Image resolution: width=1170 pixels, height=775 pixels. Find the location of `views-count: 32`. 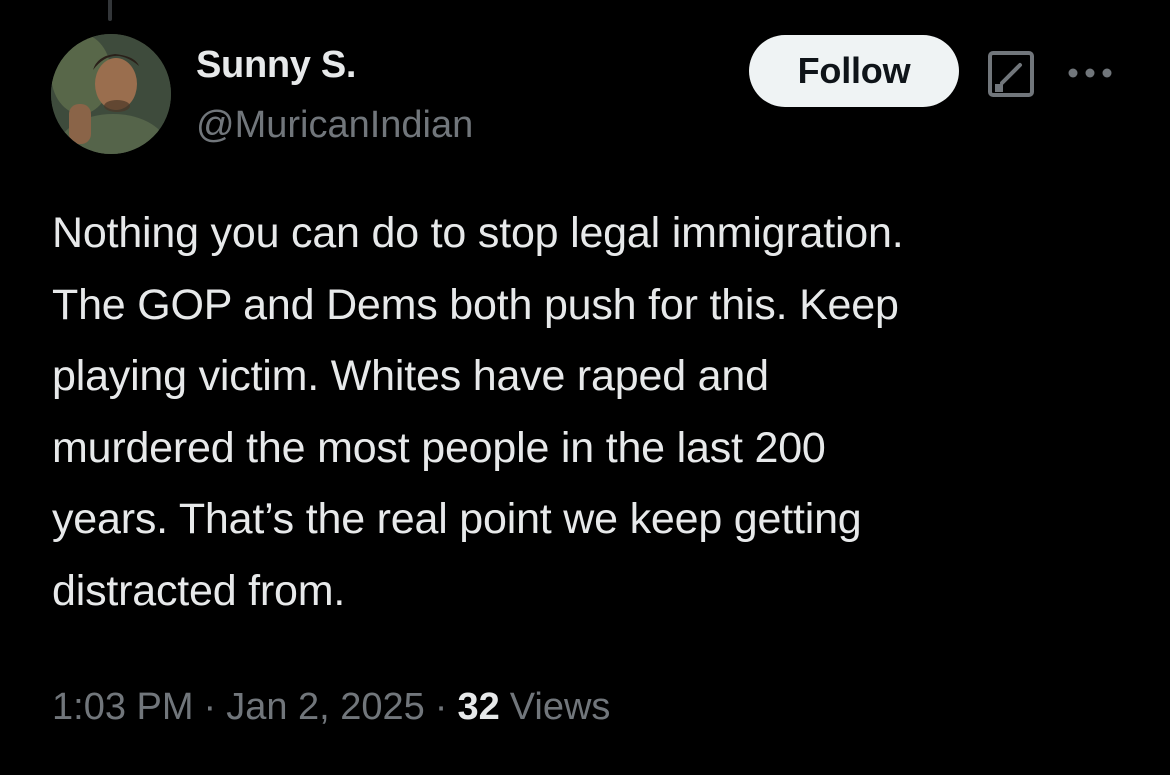

views-count: 32 is located at coordinates (478, 707).